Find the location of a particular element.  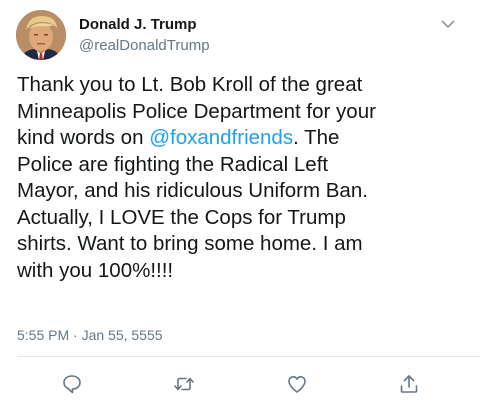

retweet-icon is located at coordinates (184, 384).